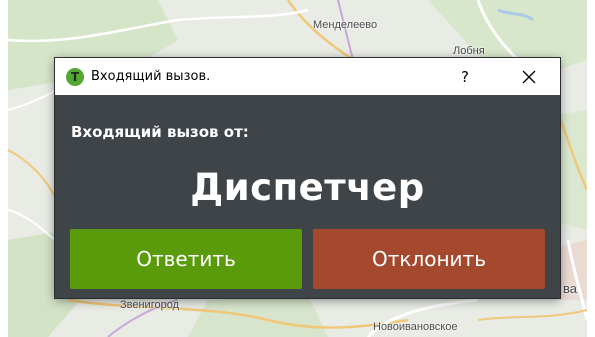 This screenshot has width=595, height=337. What do you see at coordinates (469, 51) in the screenshot?
I see `map-label-lobnya: Лобня` at bounding box center [469, 51].